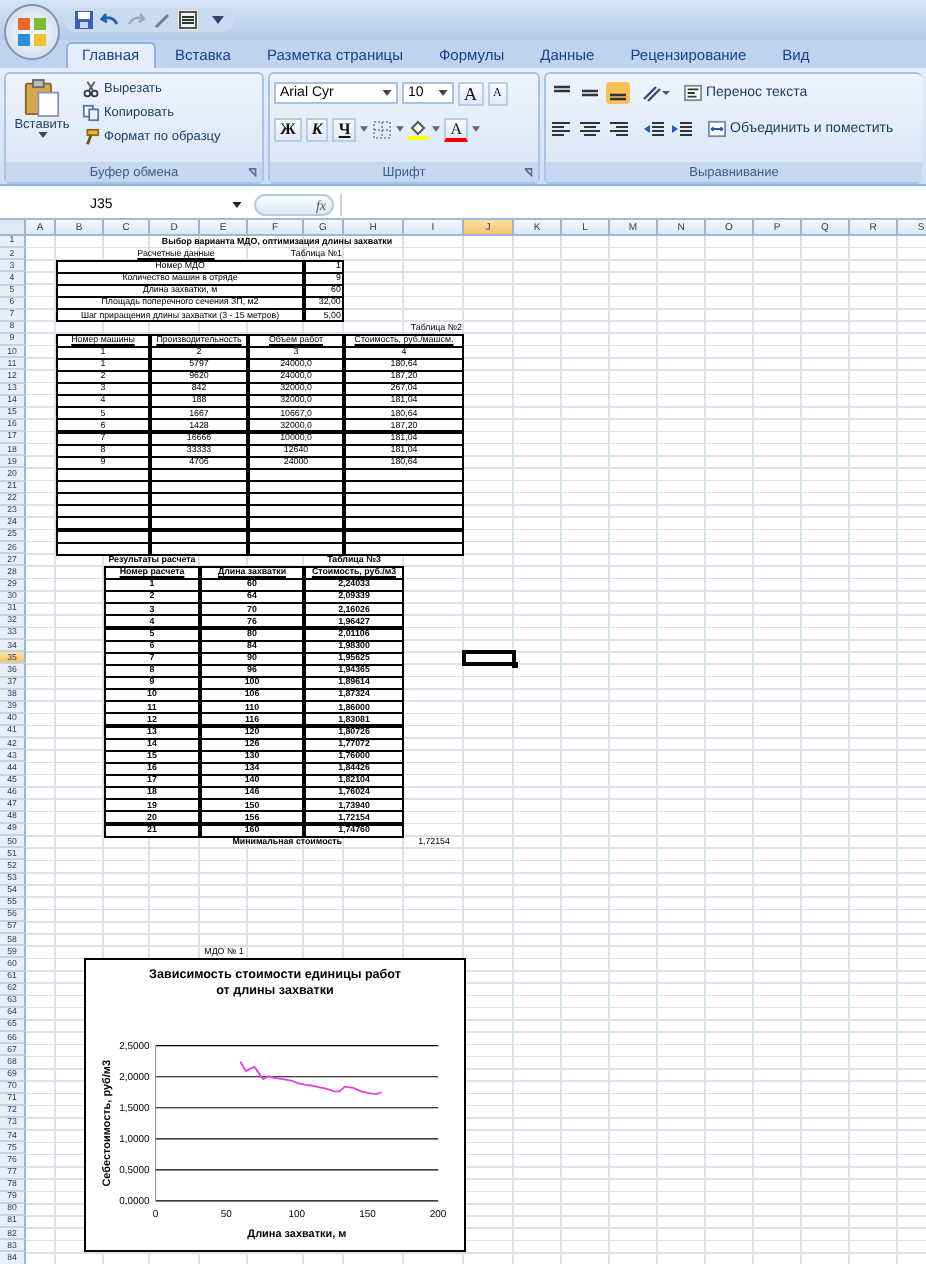  I want to click on data-line, so click(311, 1078).